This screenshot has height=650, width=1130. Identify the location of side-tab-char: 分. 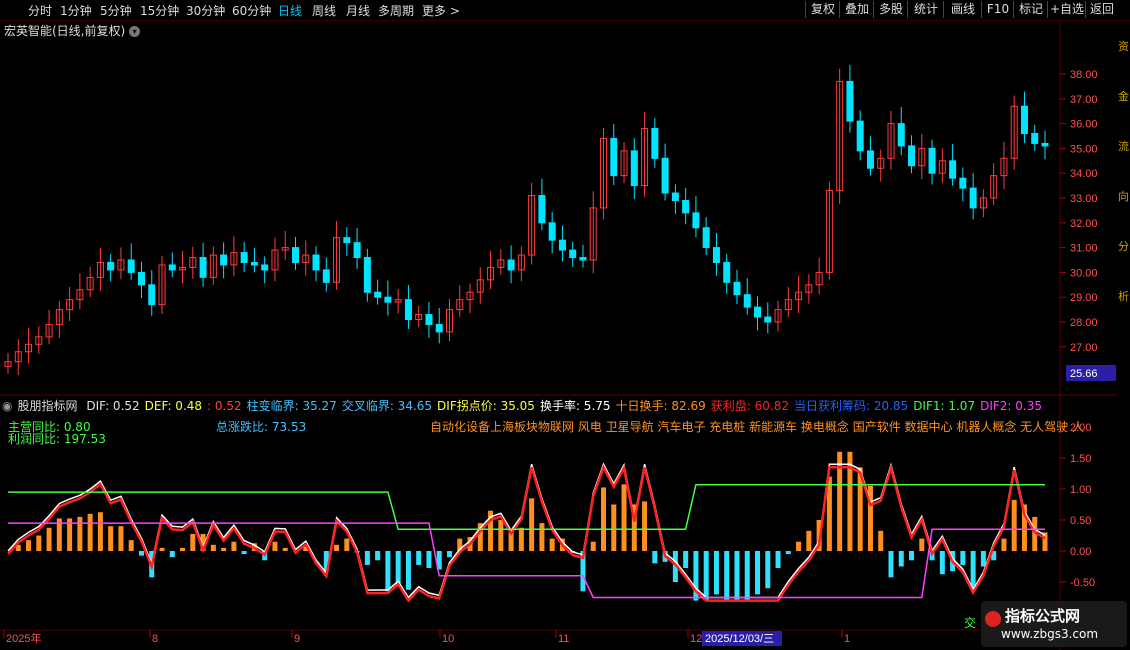
(1123, 246).